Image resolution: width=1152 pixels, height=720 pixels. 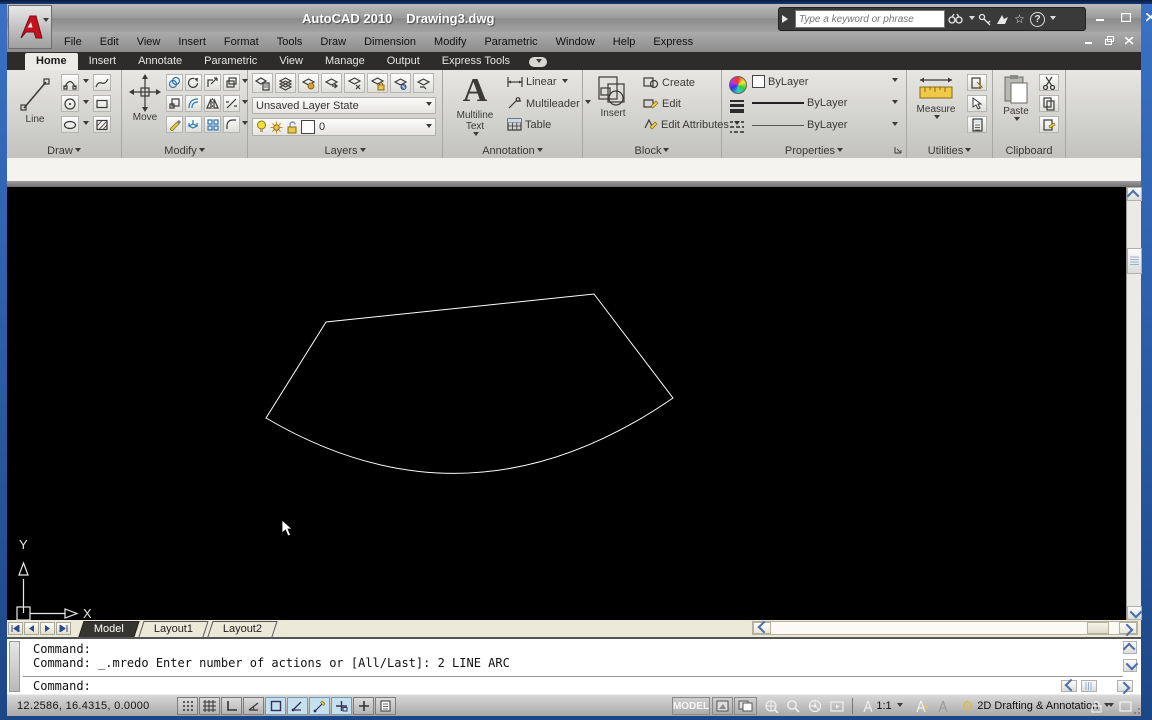 What do you see at coordinates (109, 42) in the screenshot?
I see `menu-edit: Edit` at bounding box center [109, 42].